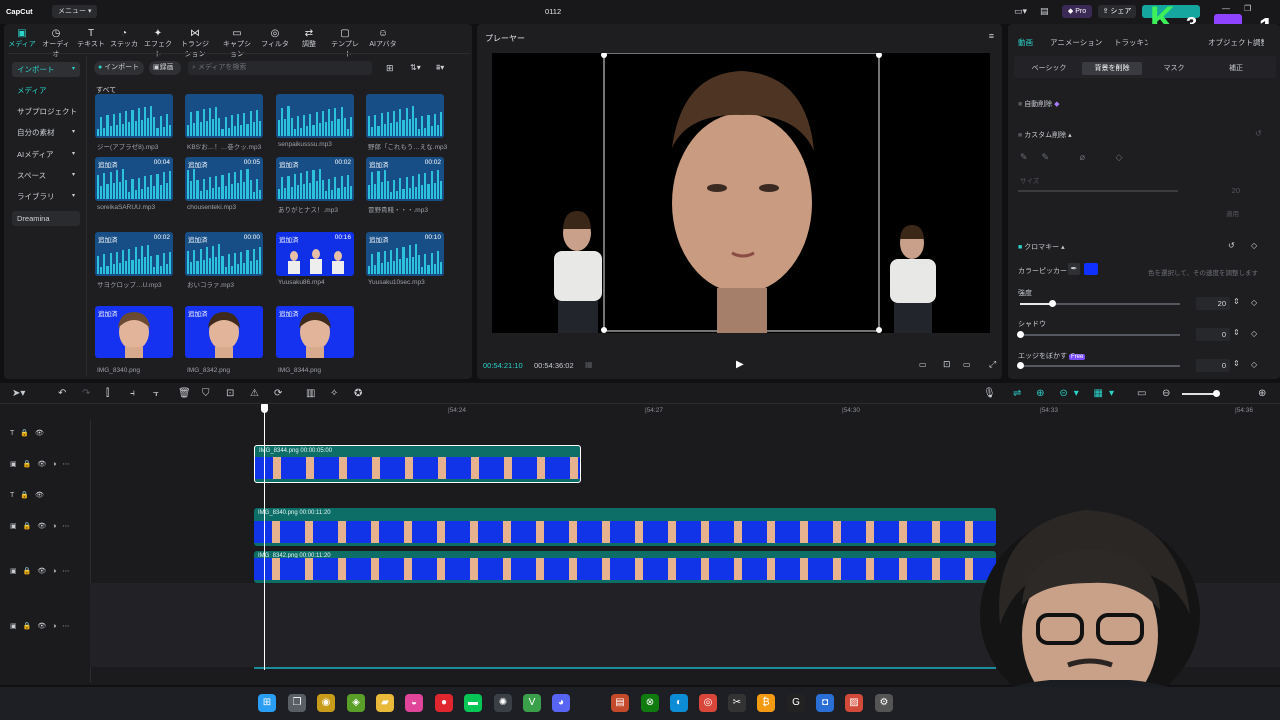  Describe the element at coordinates (1044, 11) in the screenshot. I see `panel-icon: ▤` at that location.